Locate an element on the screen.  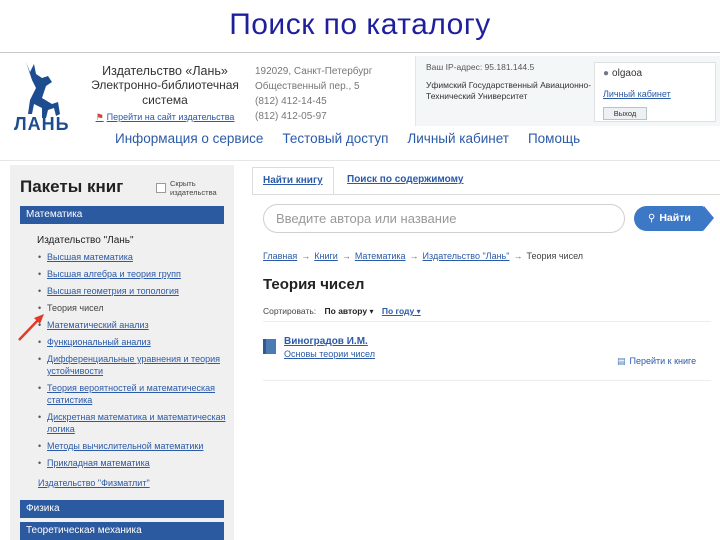
user-cabinet-link: Личный кабинет is located at coordinates (637, 94).